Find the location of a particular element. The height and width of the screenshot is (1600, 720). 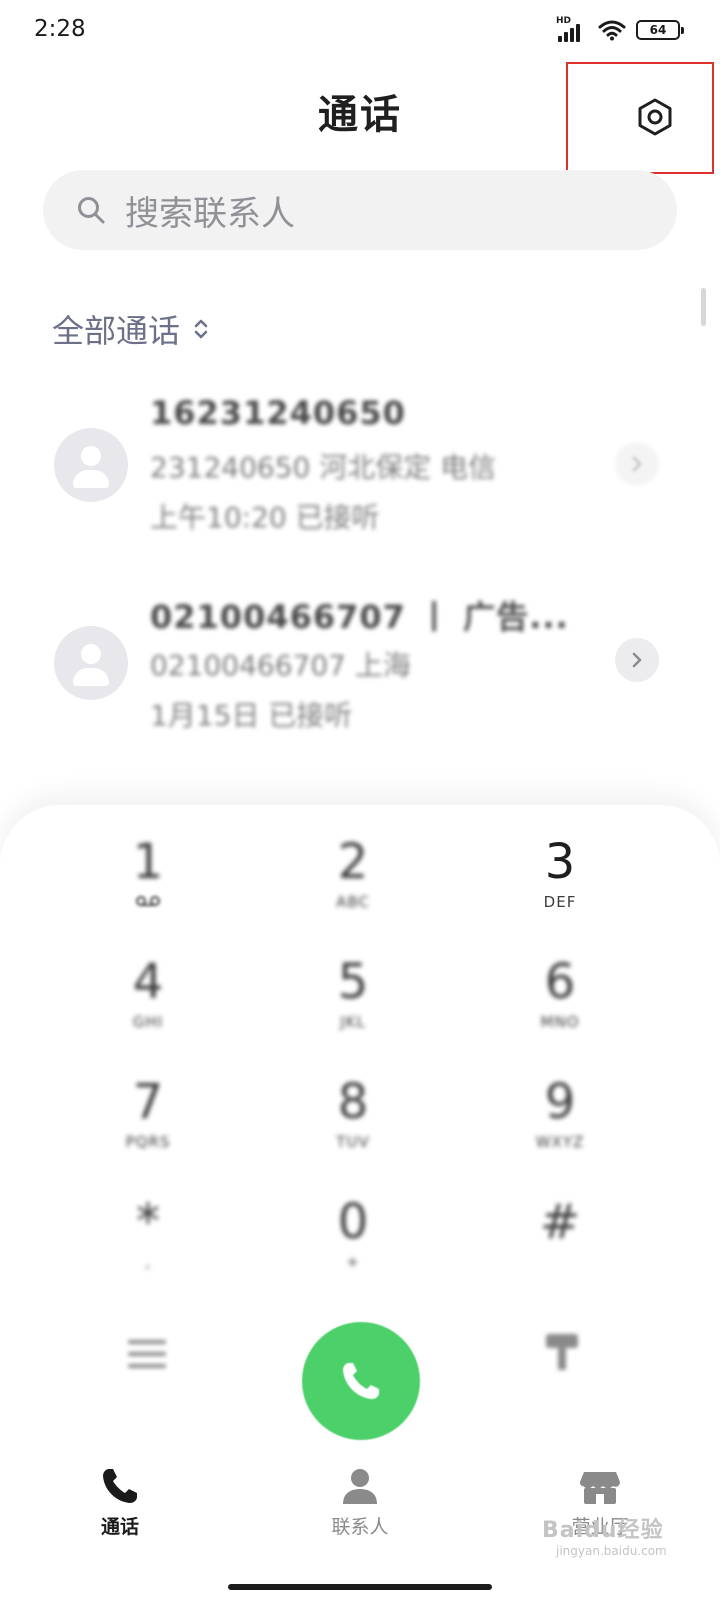

search-input: 搜索联系人 is located at coordinates (210, 210).